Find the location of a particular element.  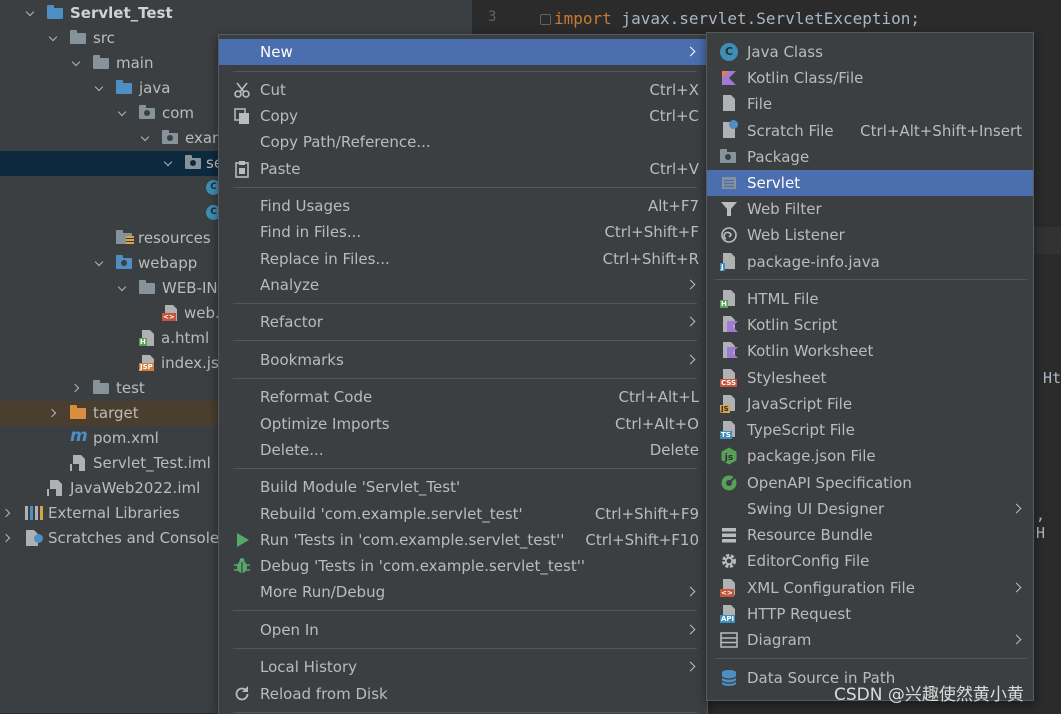

menu-item-reload-from-disk: Reload from Disk is located at coordinates (463, 694).